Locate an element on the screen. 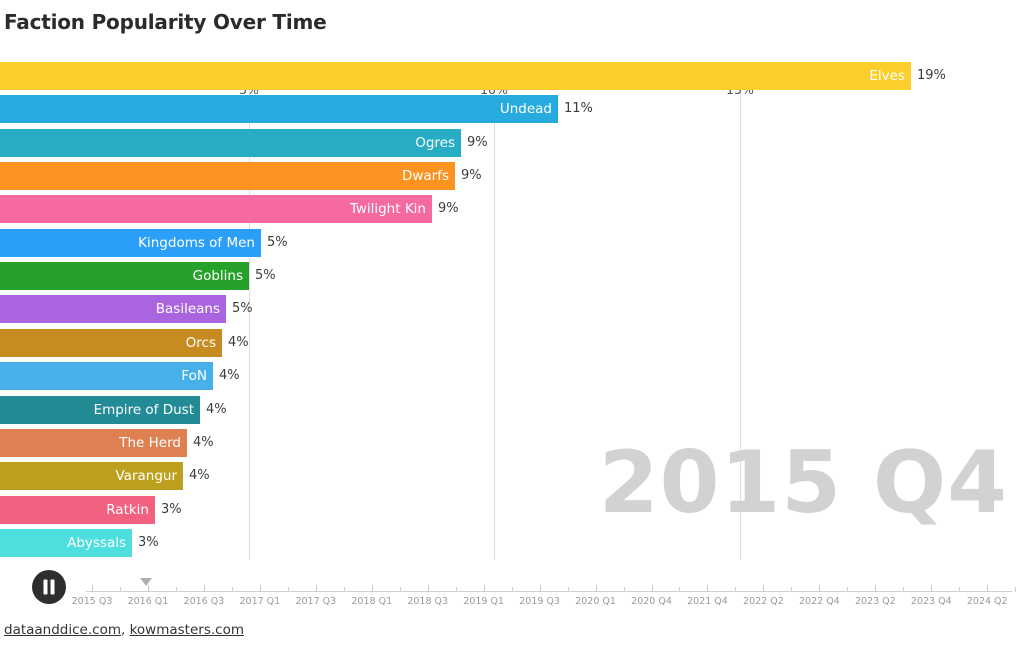  footer-link-kowmasters: kowmasters.com is located at coordinates (187, 630).